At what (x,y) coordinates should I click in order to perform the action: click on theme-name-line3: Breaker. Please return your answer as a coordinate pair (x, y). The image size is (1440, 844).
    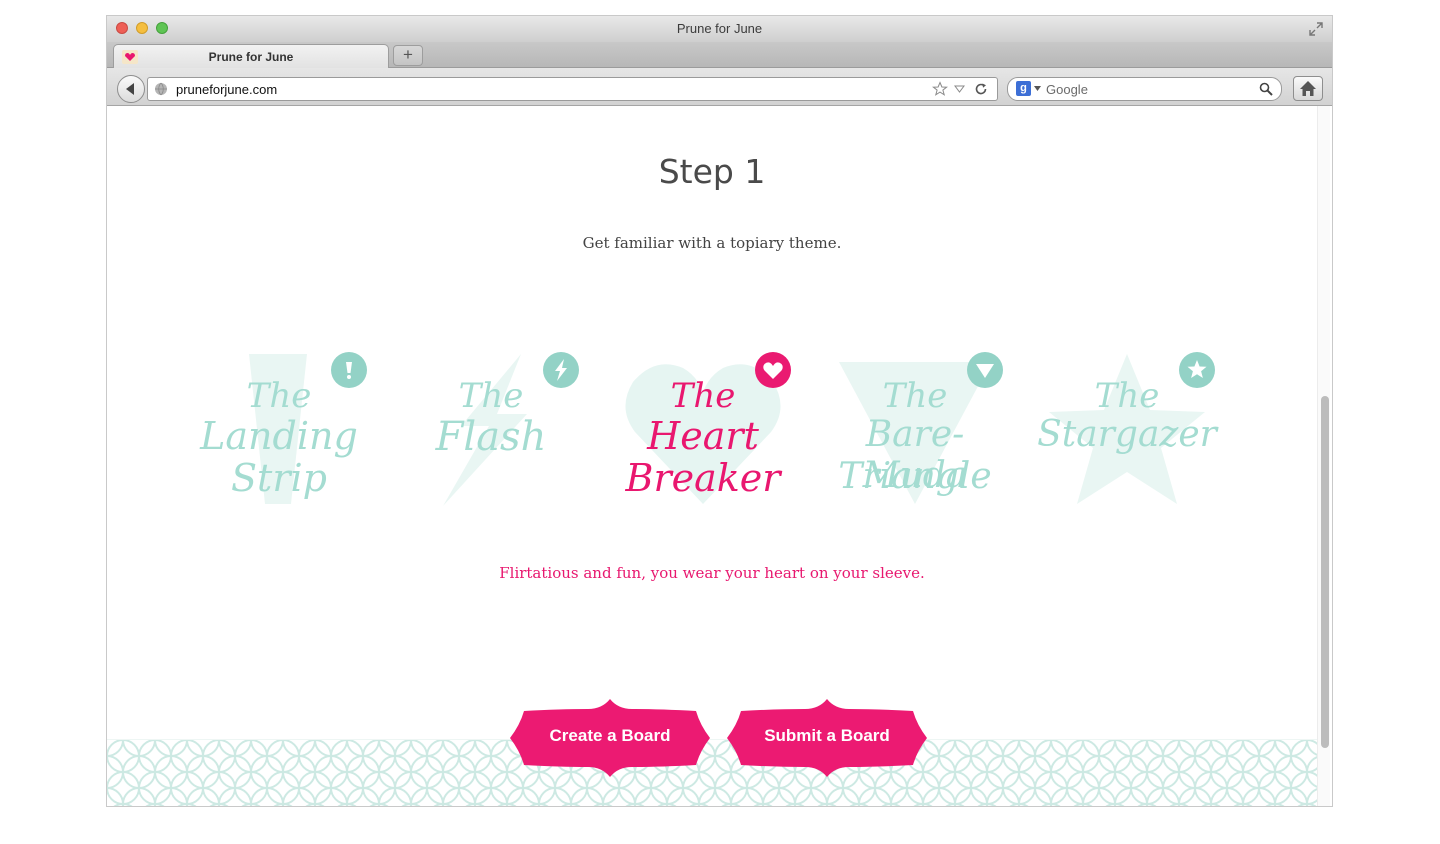
    Looking at the image, I should click on (703, 478).